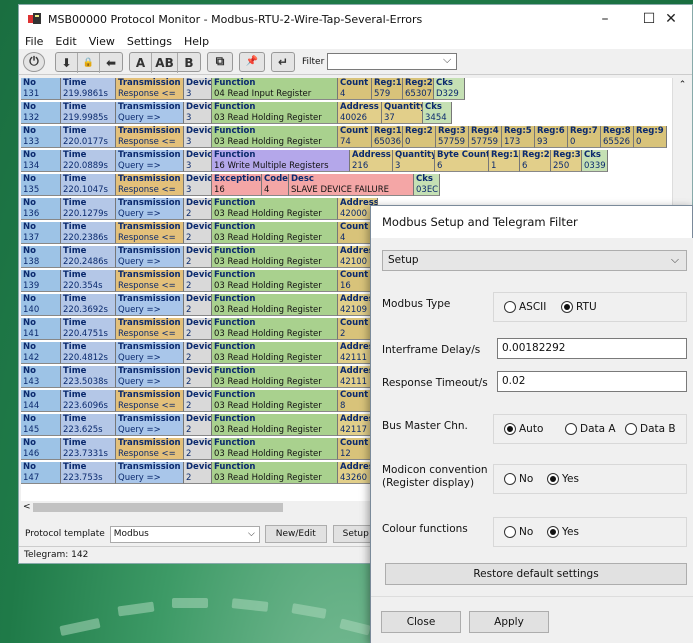  What do you see at coordinates (165, 62) in the screenshot?
I see `channel-ab-button: AB` at bounding box center [165, 62].